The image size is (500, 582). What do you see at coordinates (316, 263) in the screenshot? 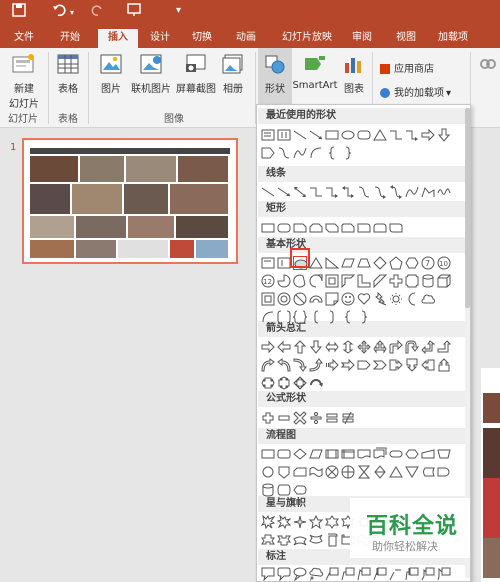
I see `triangle-shape-icon` at bounding box center [316, 263].